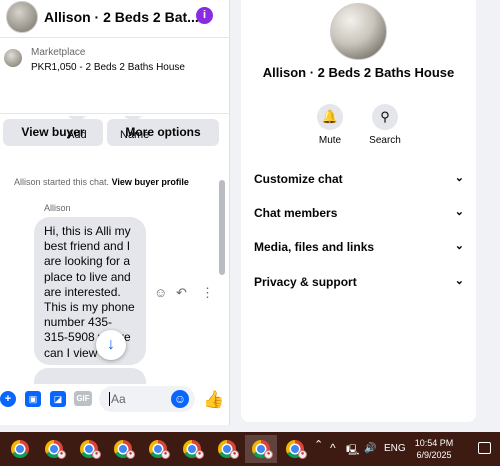 Image resolution: width=500 pixels, height=466 pixels. What do you see at coordinates (227, 449) in the screenshot?
I see `taskbar-chrome-7: ●` at bounding box center [227, 449].